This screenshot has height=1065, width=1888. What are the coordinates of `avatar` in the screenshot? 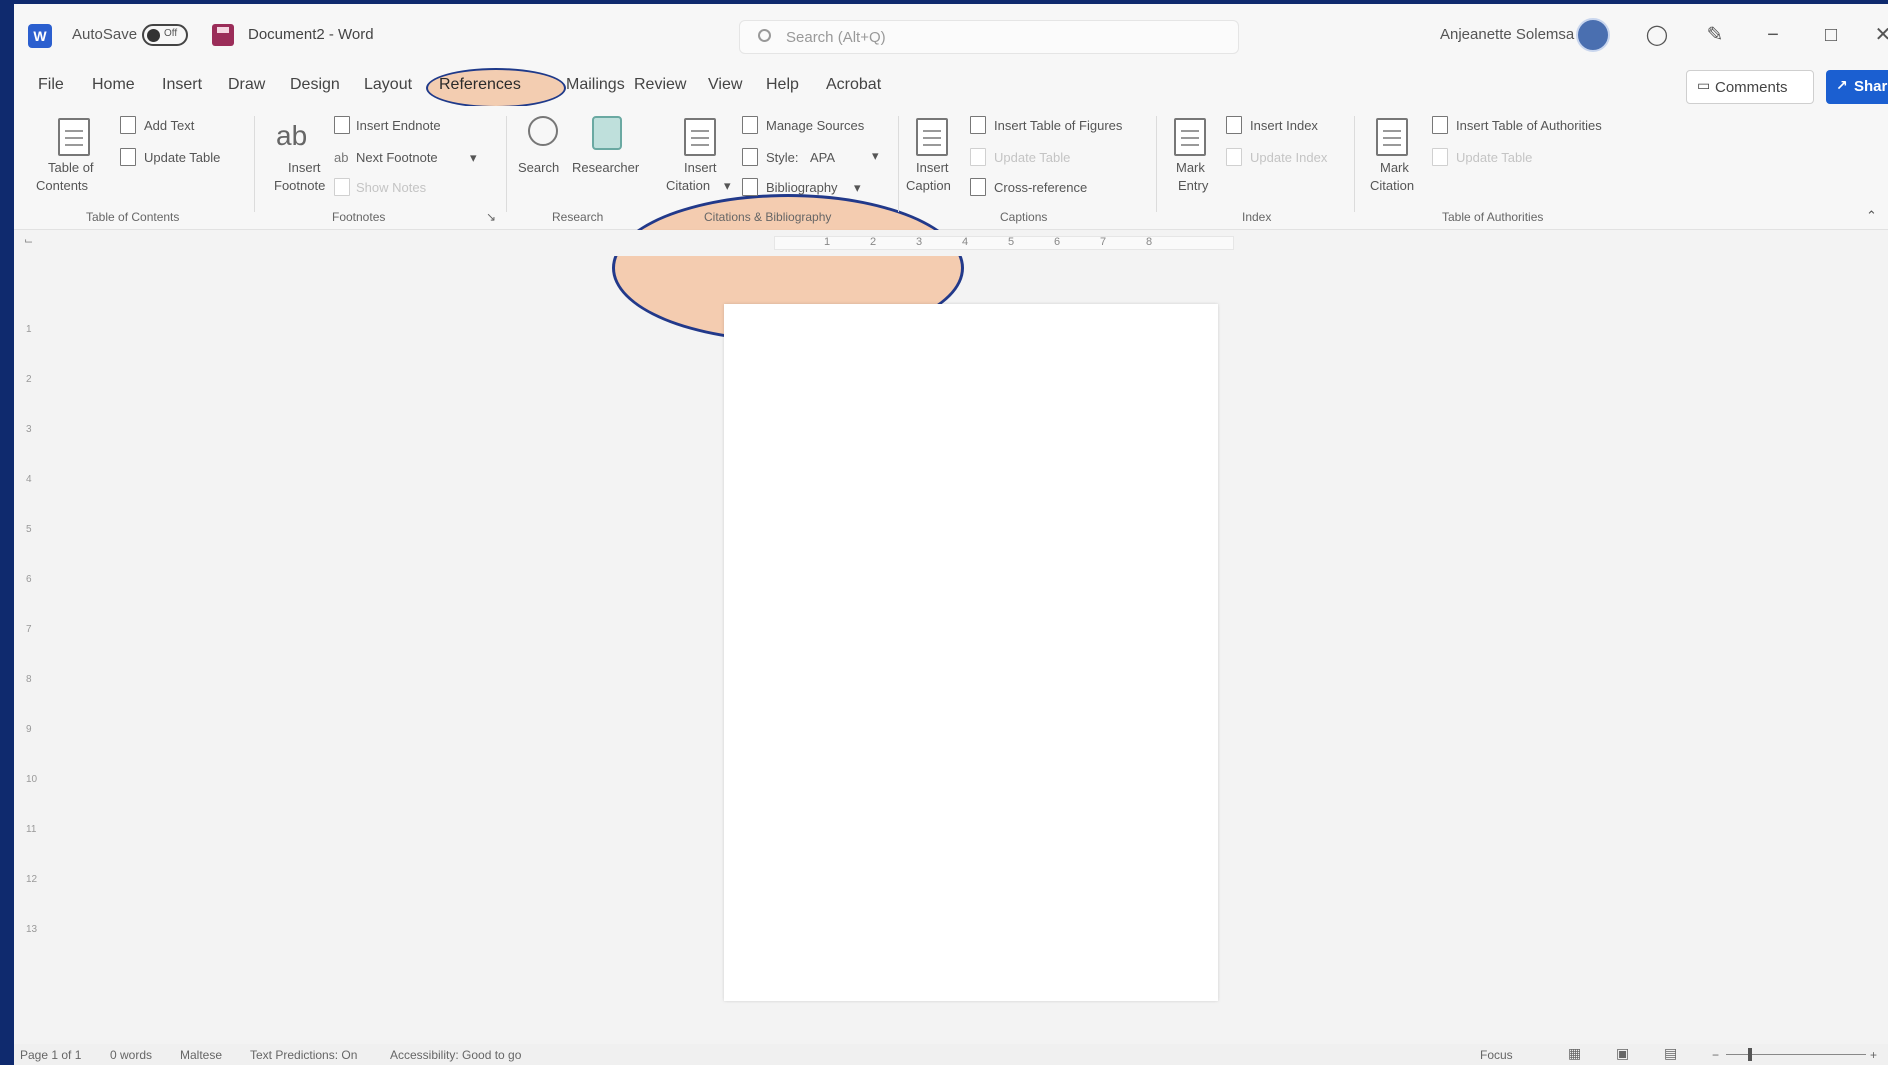 It's located at (1593, 35).